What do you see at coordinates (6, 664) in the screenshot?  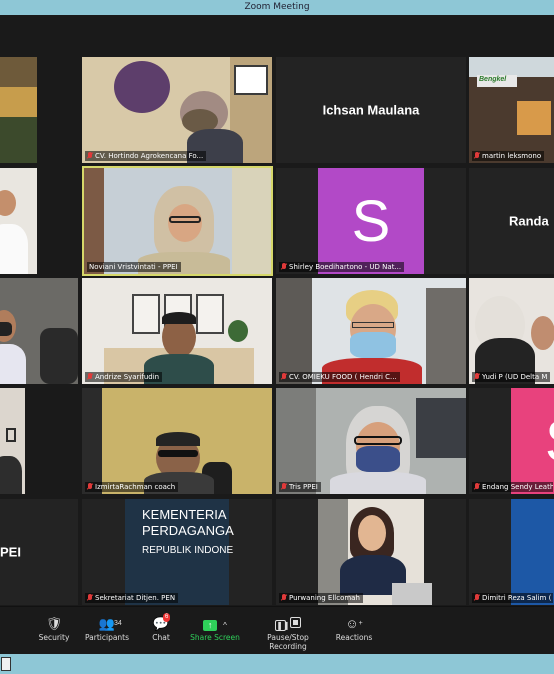 I see `app-icon` at bounding box center [6, 664].